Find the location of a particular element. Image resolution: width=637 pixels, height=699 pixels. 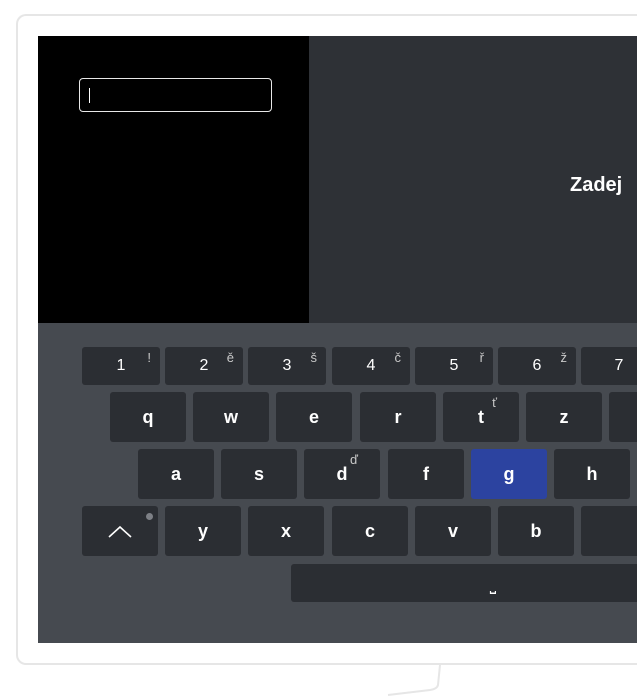

key-x: x is located at coordinates (286, 531).